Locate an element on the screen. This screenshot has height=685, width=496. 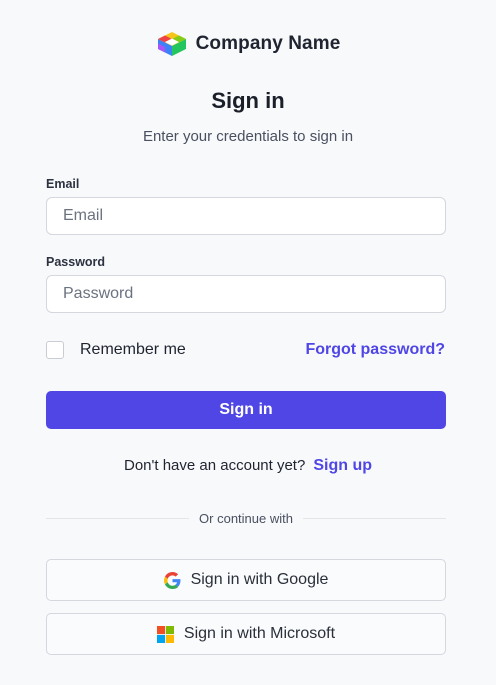
divider-line-right is located at coordinates (374, 518).